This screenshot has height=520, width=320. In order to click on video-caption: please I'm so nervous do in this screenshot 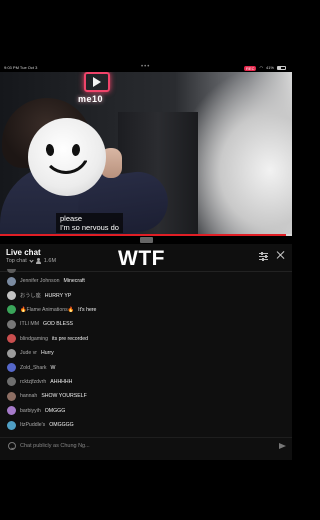, I will do `click(89, 223)`.